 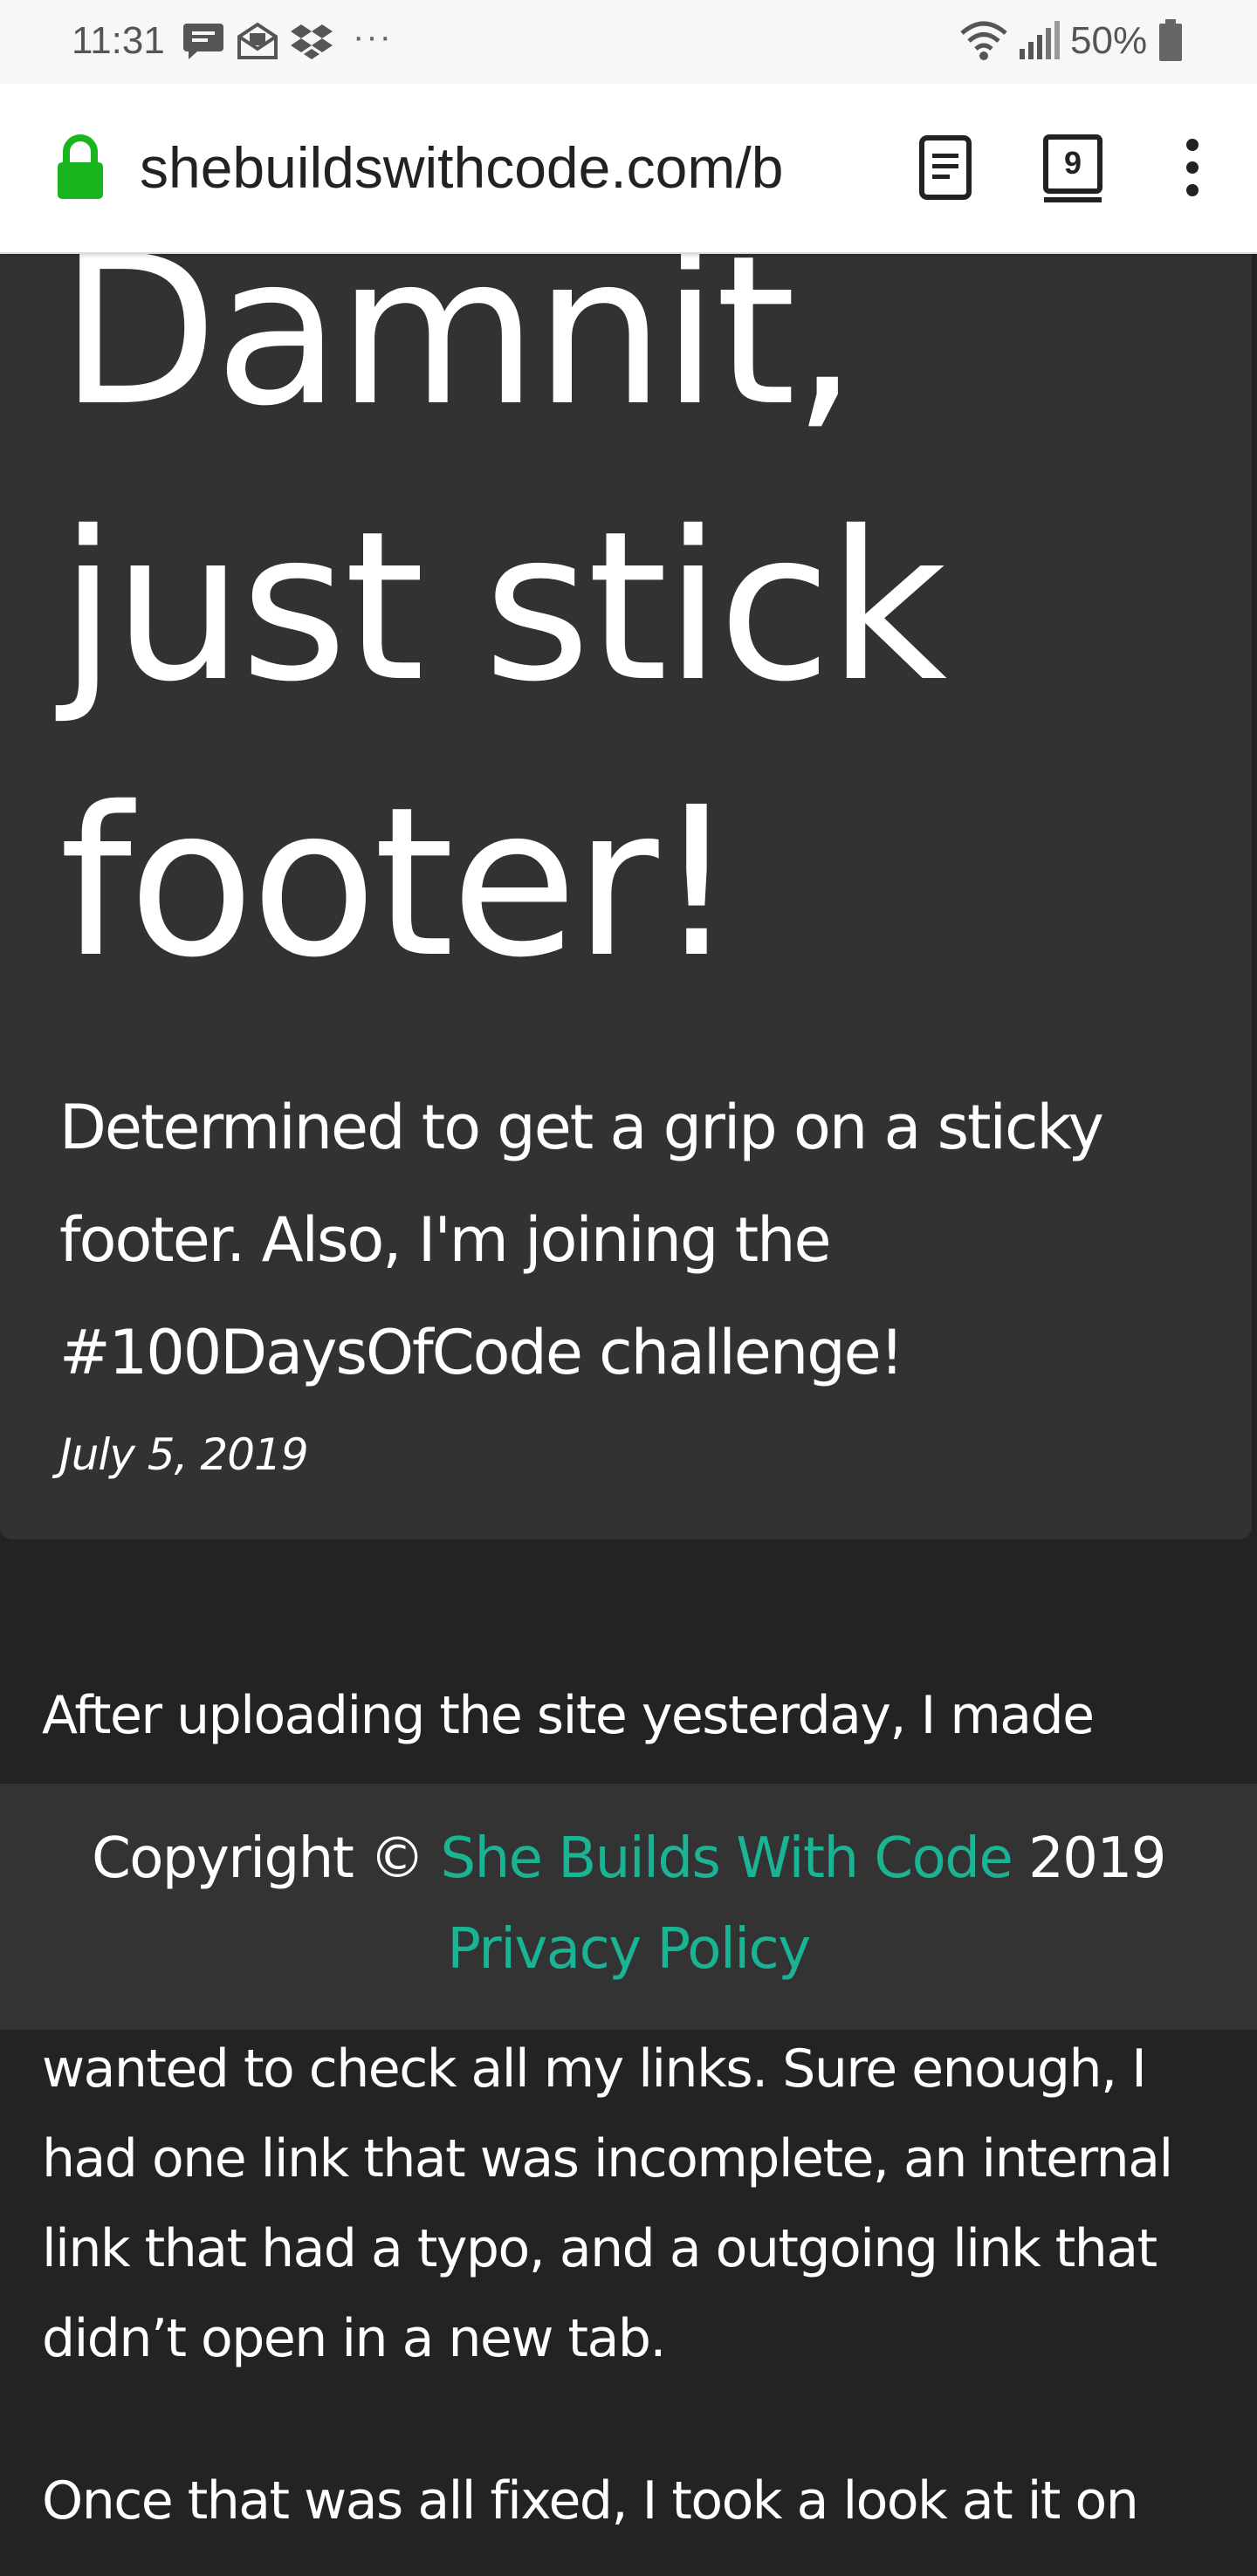 I want to click on site-home-link: She Builds With Code, so click(x=726, y=1859).